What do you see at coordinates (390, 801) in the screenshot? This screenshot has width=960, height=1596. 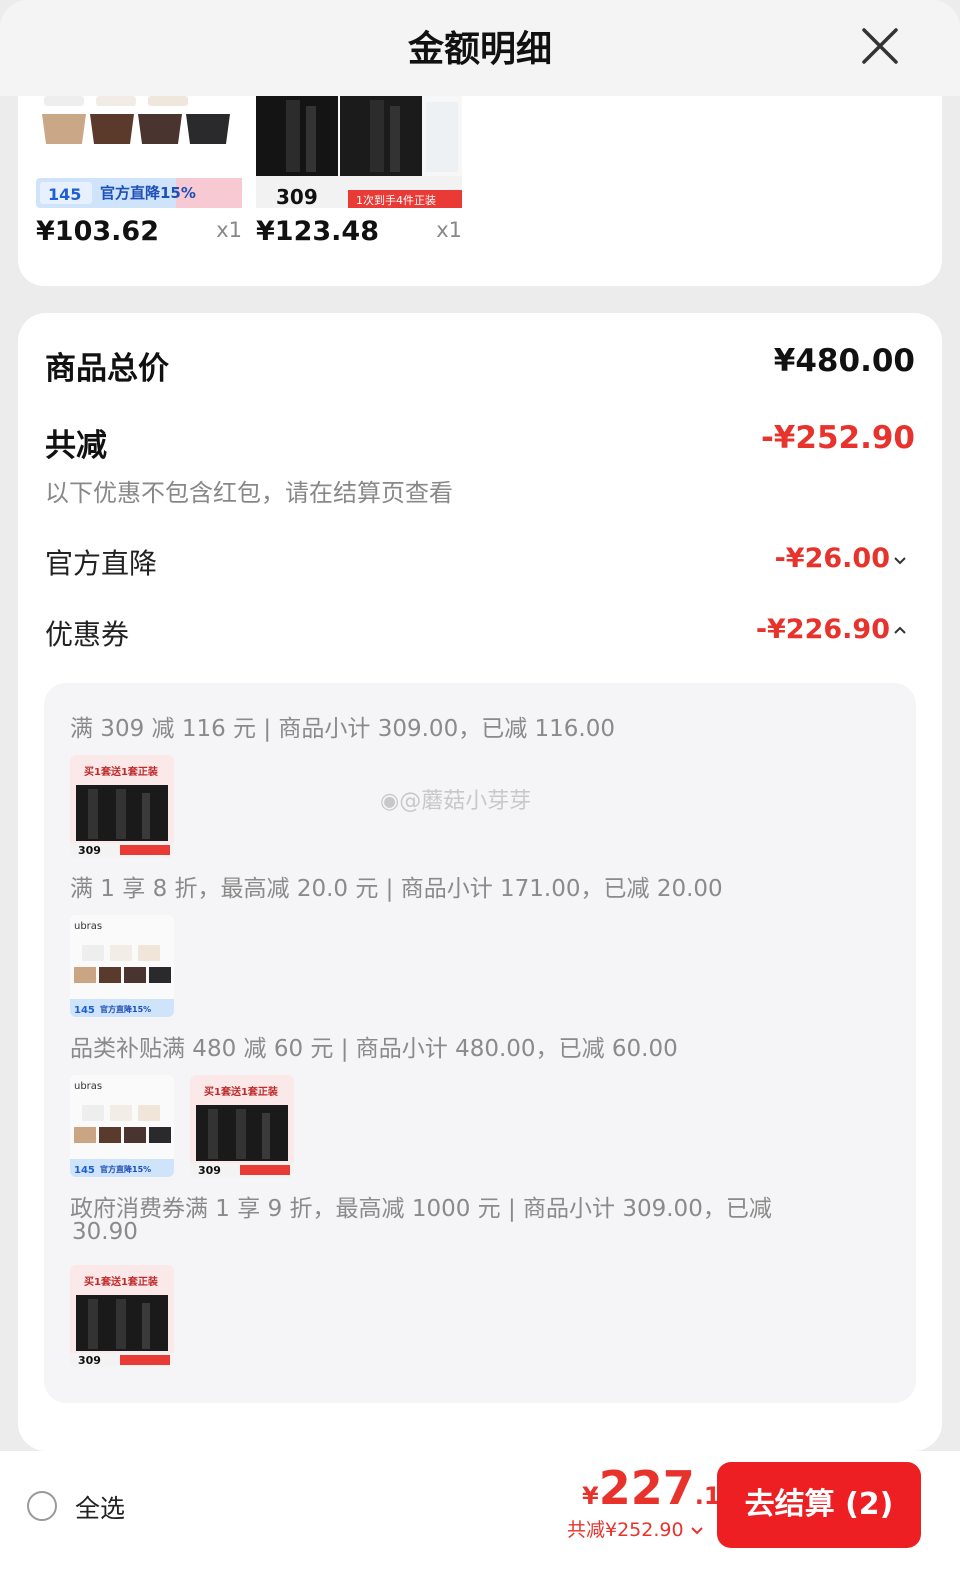 I see `weibo-icon: ◉` at bounding box center [390, 801].